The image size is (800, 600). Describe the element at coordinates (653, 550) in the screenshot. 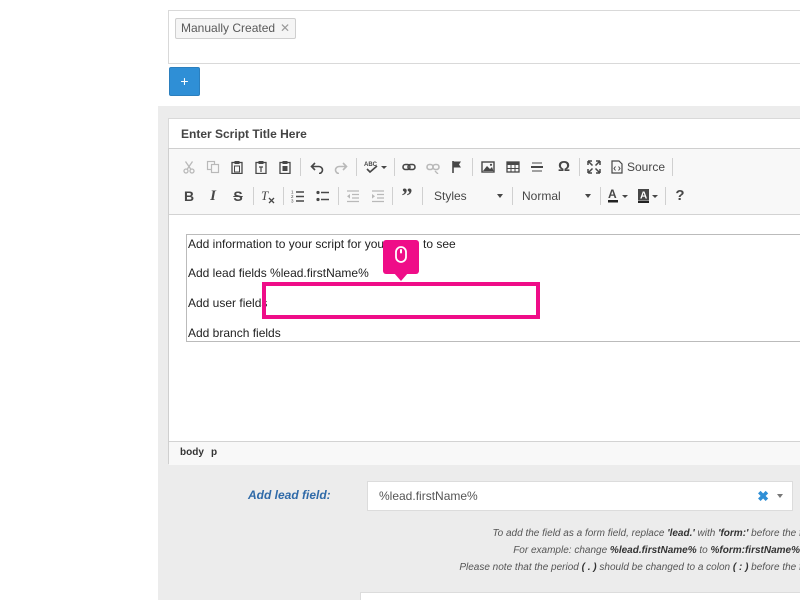

I see `help-code: %lead.firstName%` at that location.